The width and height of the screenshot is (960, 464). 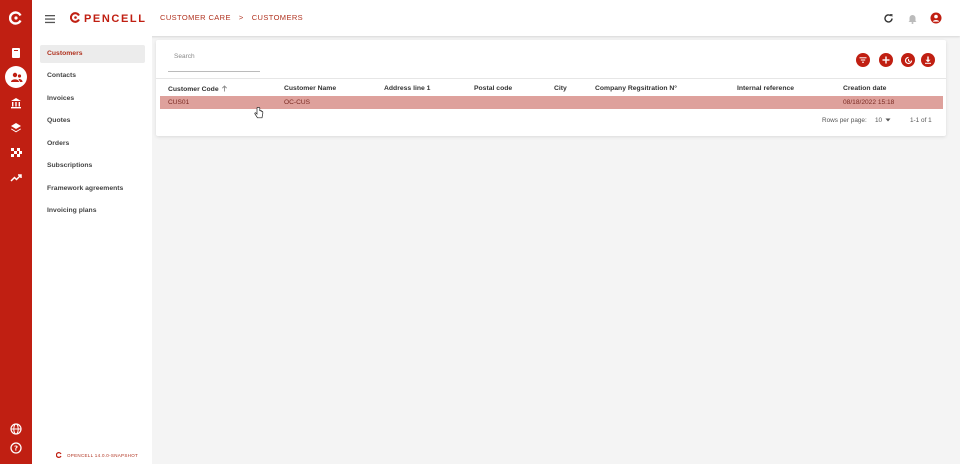 What do you see at coordinates (493, 88) in the screenshot?
I see `column-postal-code: Postal code` at bounding box center [493, 88].